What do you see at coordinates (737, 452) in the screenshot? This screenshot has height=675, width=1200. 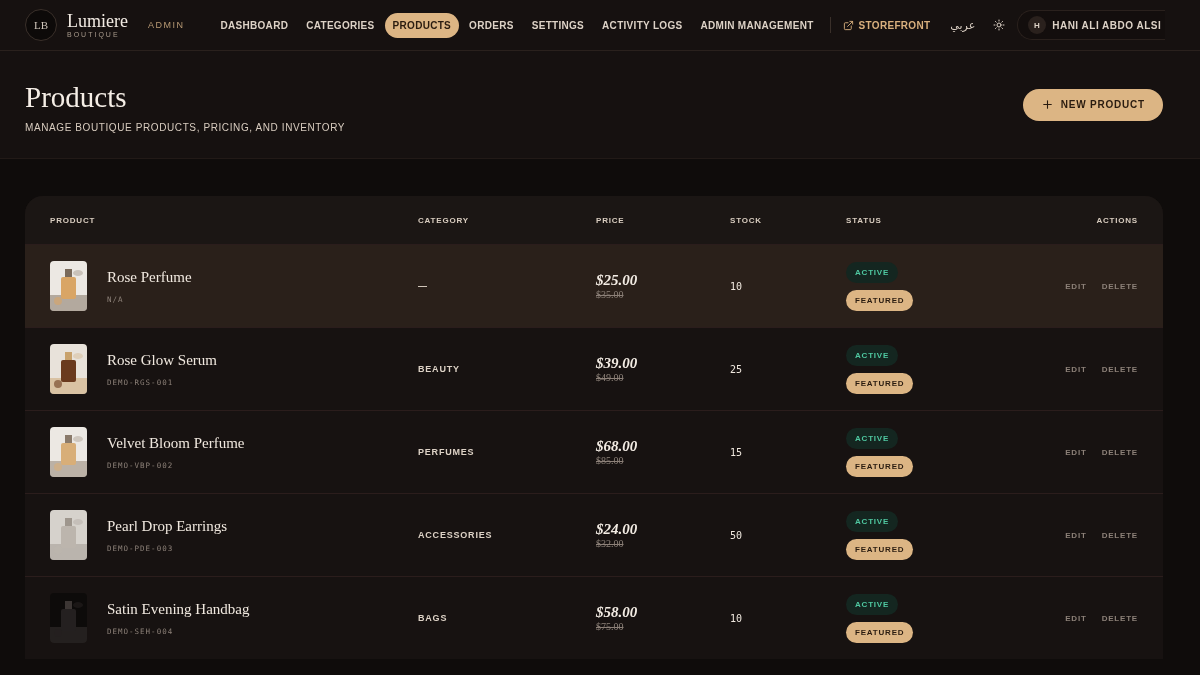 I see `stock-cell-text: 15` at bounding box center [737, 452].